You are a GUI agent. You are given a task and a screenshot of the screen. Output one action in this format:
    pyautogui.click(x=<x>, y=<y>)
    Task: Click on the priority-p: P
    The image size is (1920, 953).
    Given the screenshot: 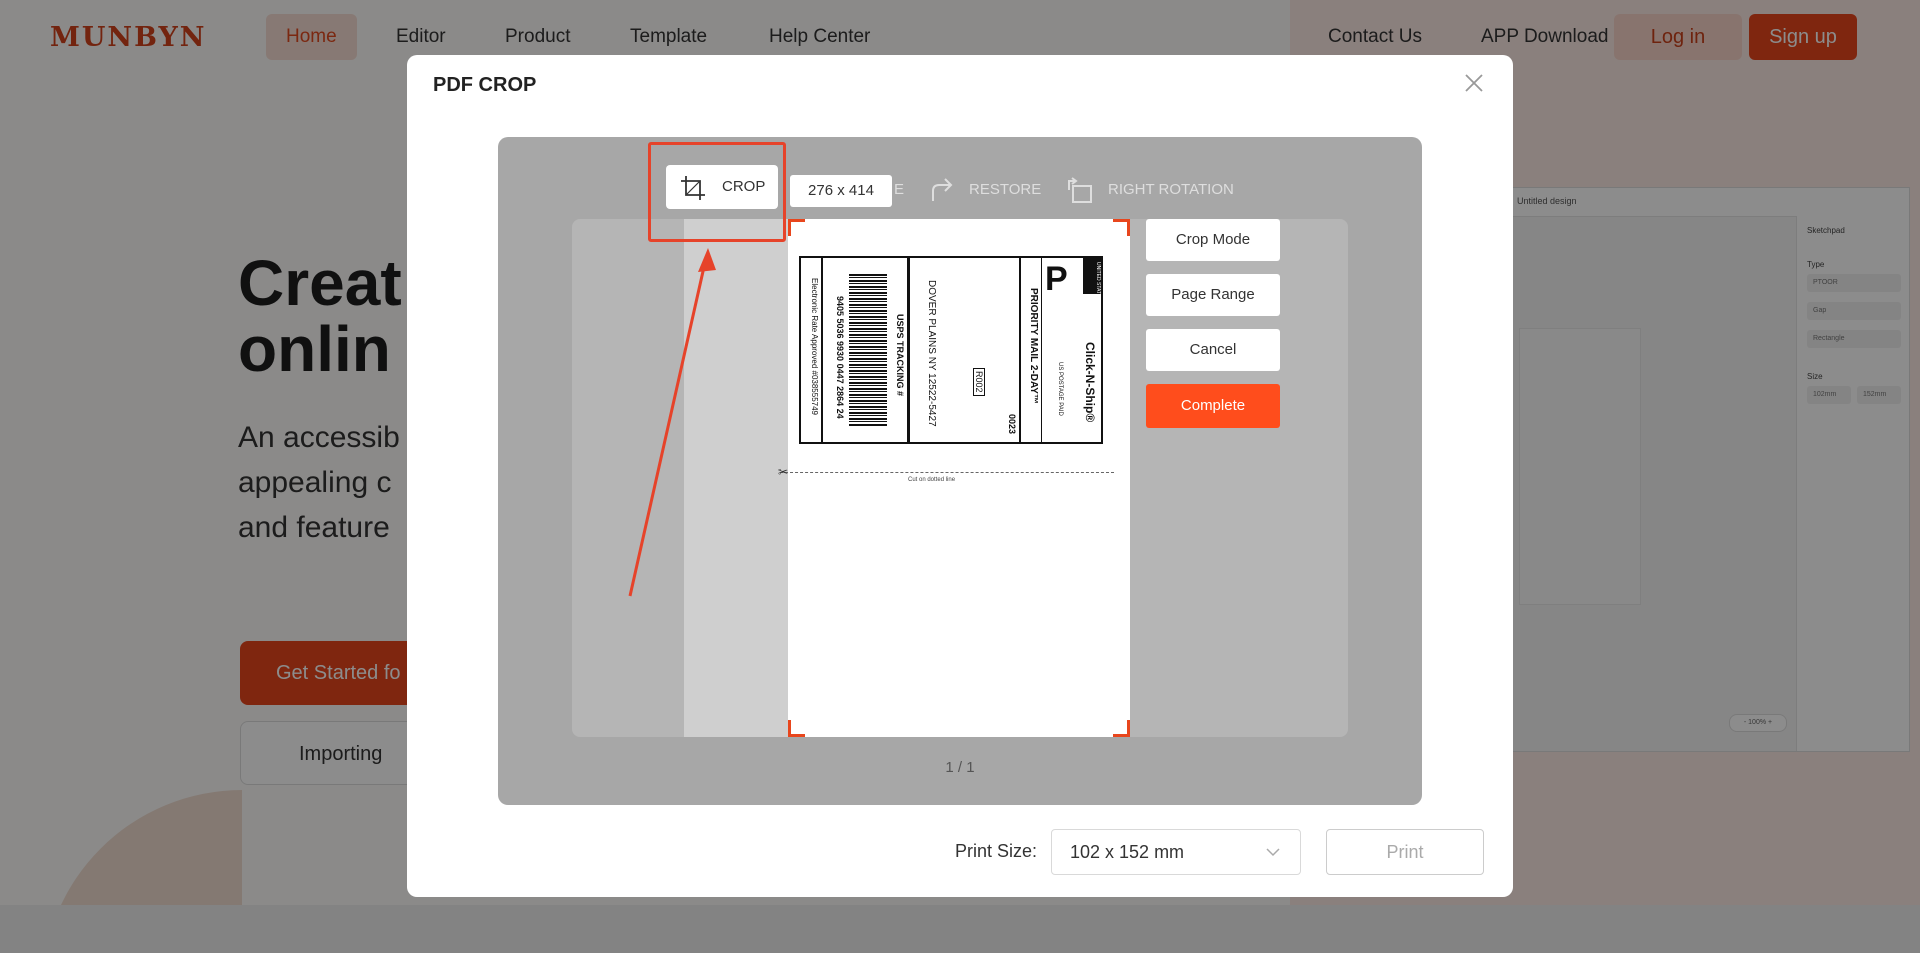 What is the action you would take?
    pyautogui.click(x=1056, y=279)
    